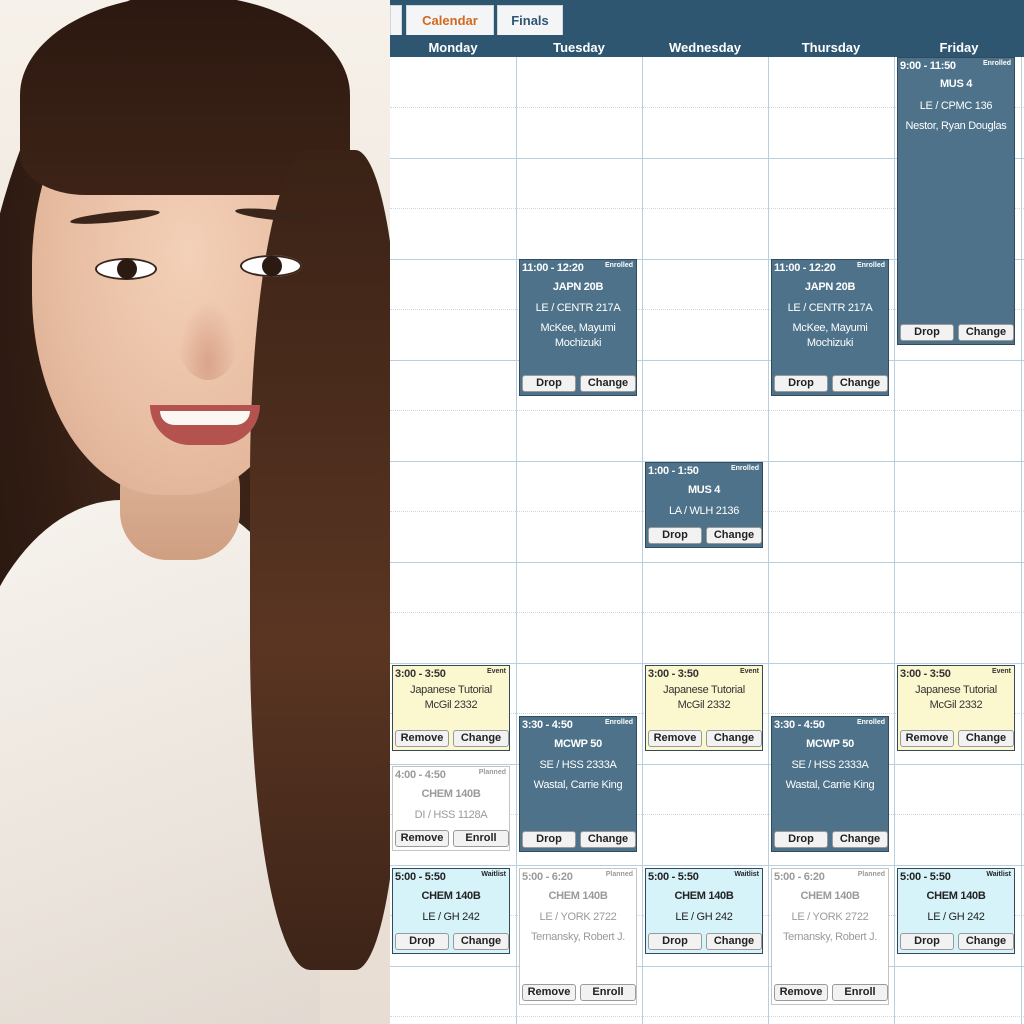 Image resolution: width=1024 pixels, height=1024 pixels. Describe the element at coordinates (553, 268) in the screenshot. I see `event-time: 11:00 - 12:20` at that location.